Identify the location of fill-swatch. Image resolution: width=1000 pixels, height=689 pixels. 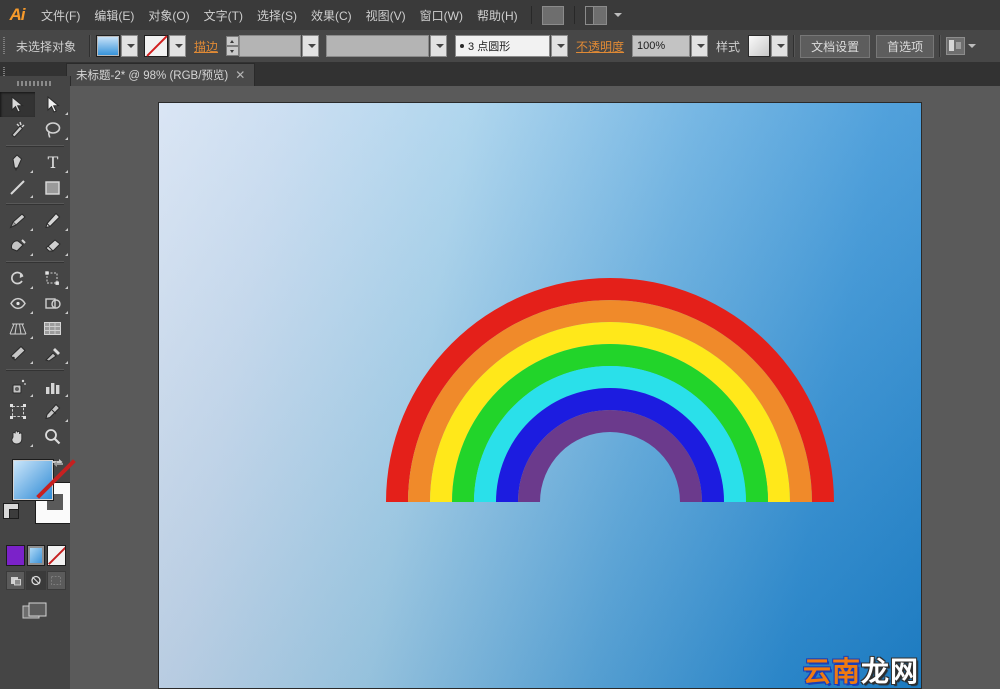
(108, 46).